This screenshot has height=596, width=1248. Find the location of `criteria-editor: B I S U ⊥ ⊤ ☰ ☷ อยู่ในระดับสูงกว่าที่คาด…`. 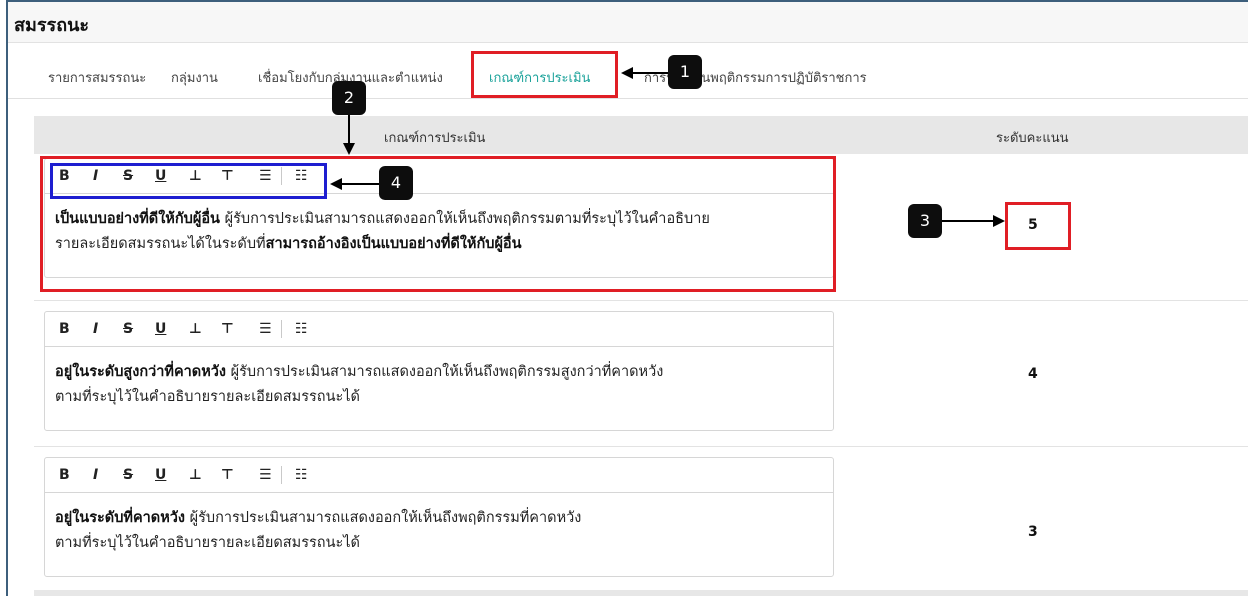

criteria-editor: B I S U ⊥ ⊤ ☰ ☷ อยู่ในระดับสูงกว่าที่คาด… is located at coordinates (439, 371).